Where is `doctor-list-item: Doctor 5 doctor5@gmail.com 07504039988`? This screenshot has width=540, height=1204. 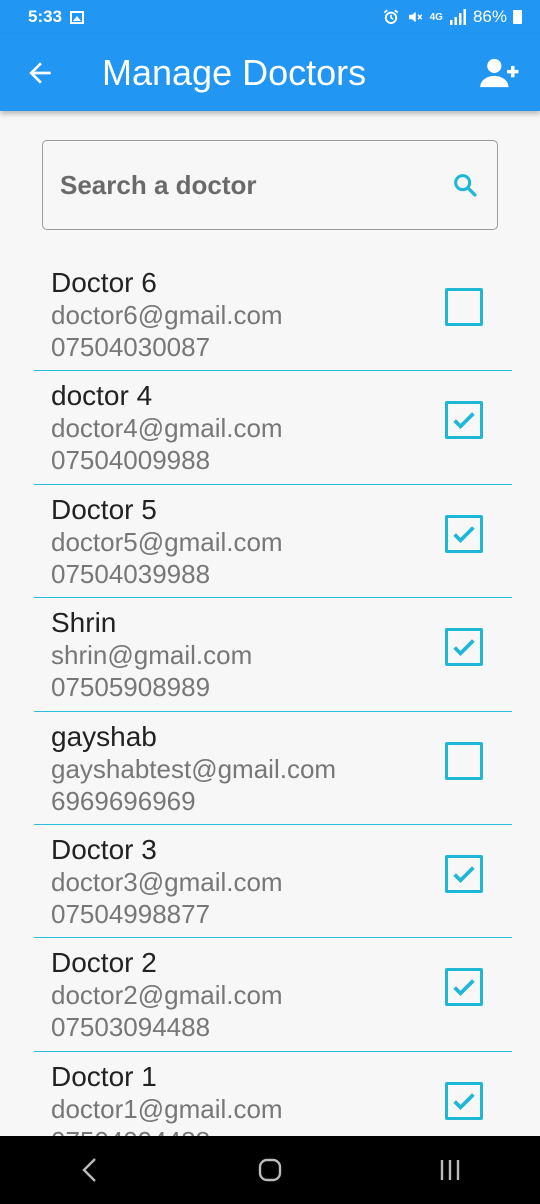
doctor-list-item: Doctor 5 doctor5@gmail.com 07504039988 is located at coordinates (273, 542).